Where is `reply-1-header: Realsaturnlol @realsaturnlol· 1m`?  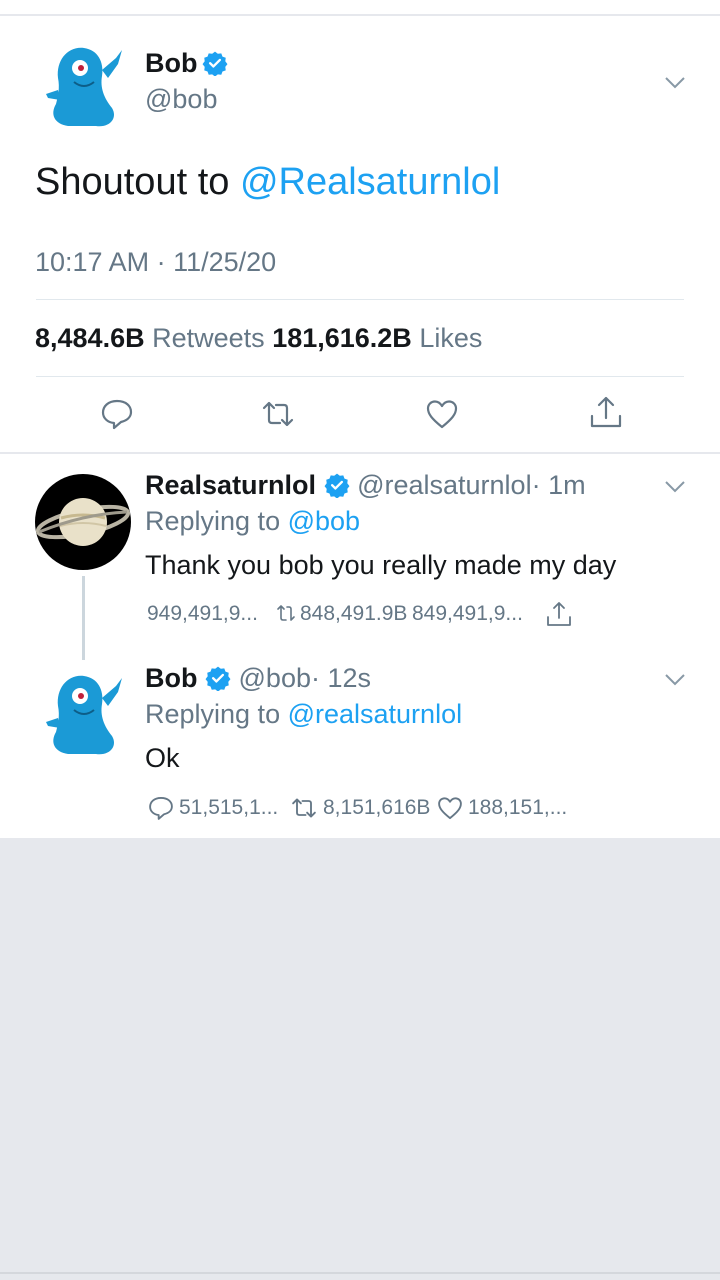 reply-1-header: Realsaturnlol @realsaturnlol· 1m is located at coordinates (365, 485).